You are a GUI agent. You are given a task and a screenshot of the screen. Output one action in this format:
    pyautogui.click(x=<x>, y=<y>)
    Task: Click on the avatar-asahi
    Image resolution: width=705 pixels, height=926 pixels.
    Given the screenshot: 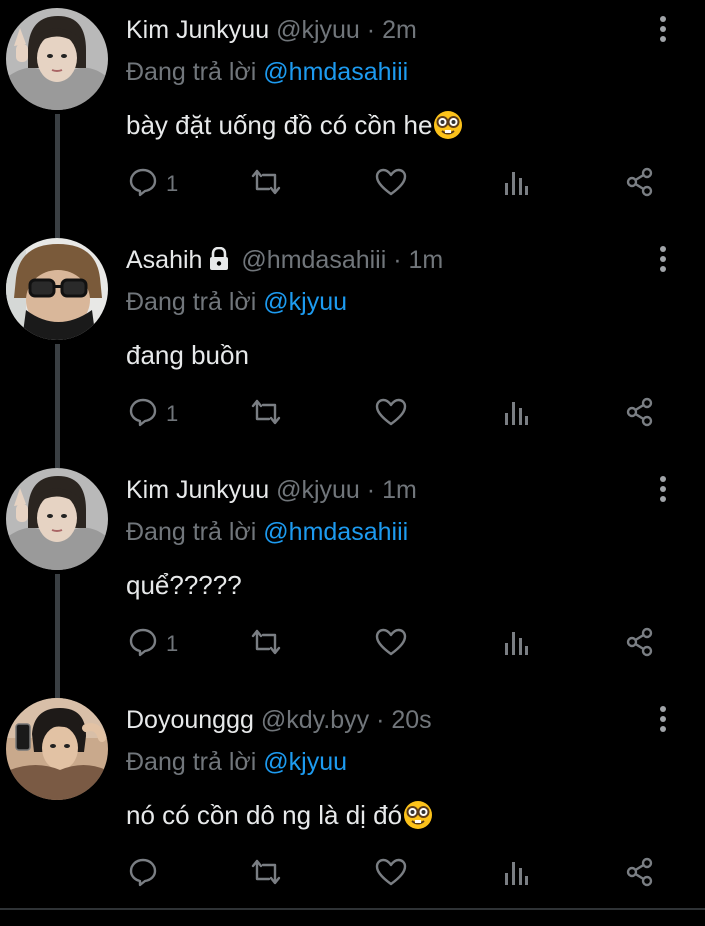 What is the action you would take?
    pyautogui.click(x=57, y=289)
    